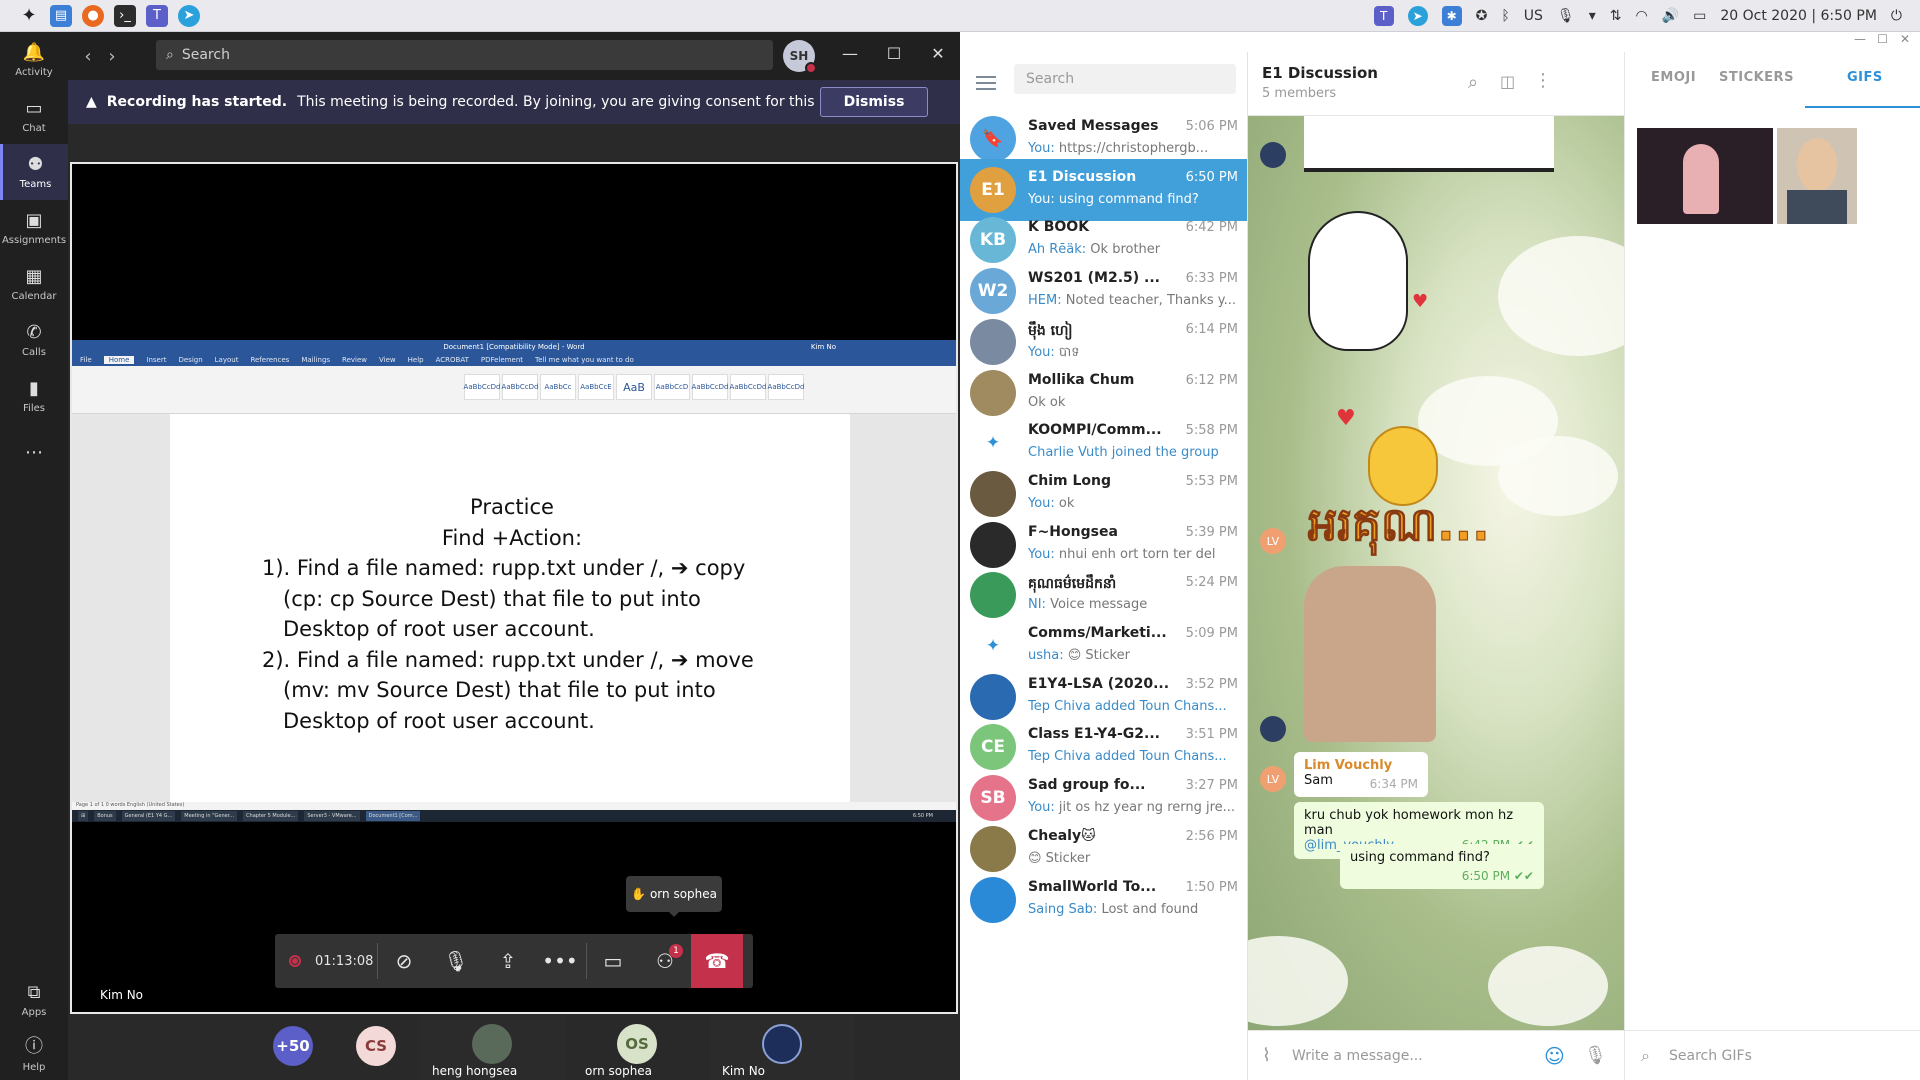 Image resolution: width=1920 pixels, height=1080 pixels. I want to click on participant-tile-heng: heng hongsea, so click(492, 1047).